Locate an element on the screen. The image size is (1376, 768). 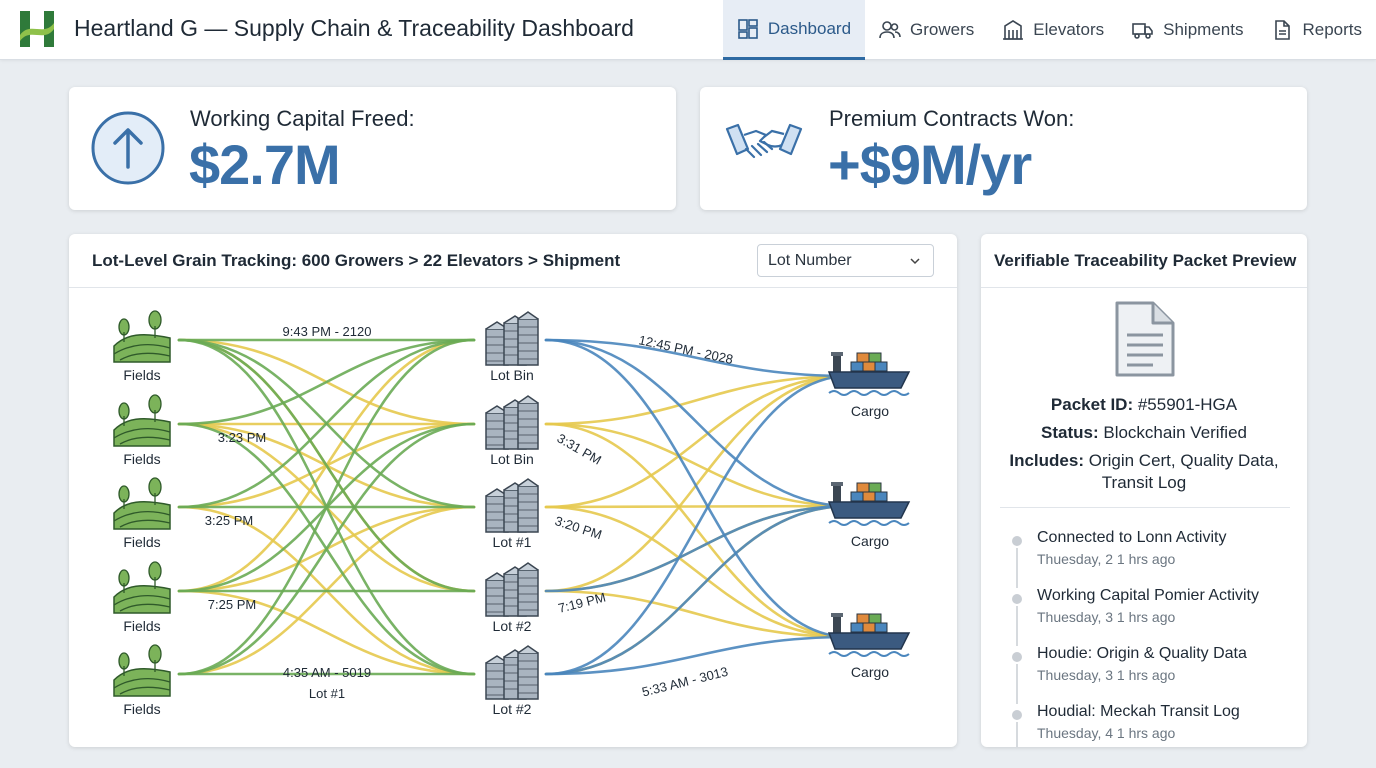
packet-includes: Includes: Origin Cert, Quality Data, is located at coordinates (1144, 461).